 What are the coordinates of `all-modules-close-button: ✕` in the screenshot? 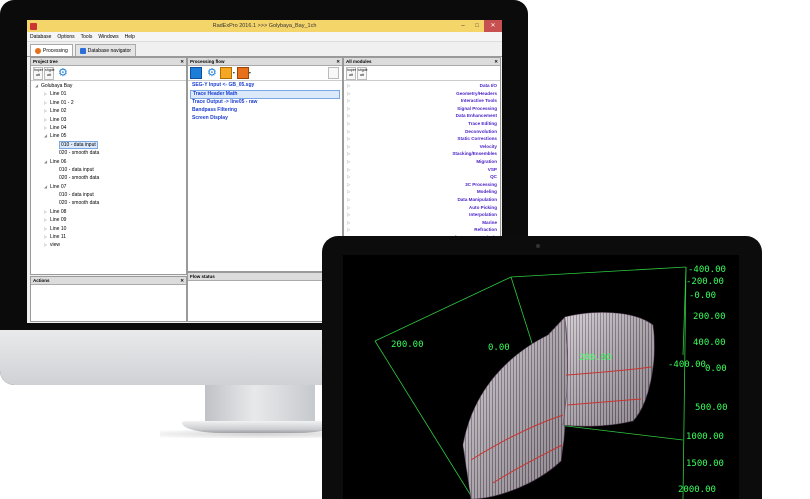 It's located at (496, 61).